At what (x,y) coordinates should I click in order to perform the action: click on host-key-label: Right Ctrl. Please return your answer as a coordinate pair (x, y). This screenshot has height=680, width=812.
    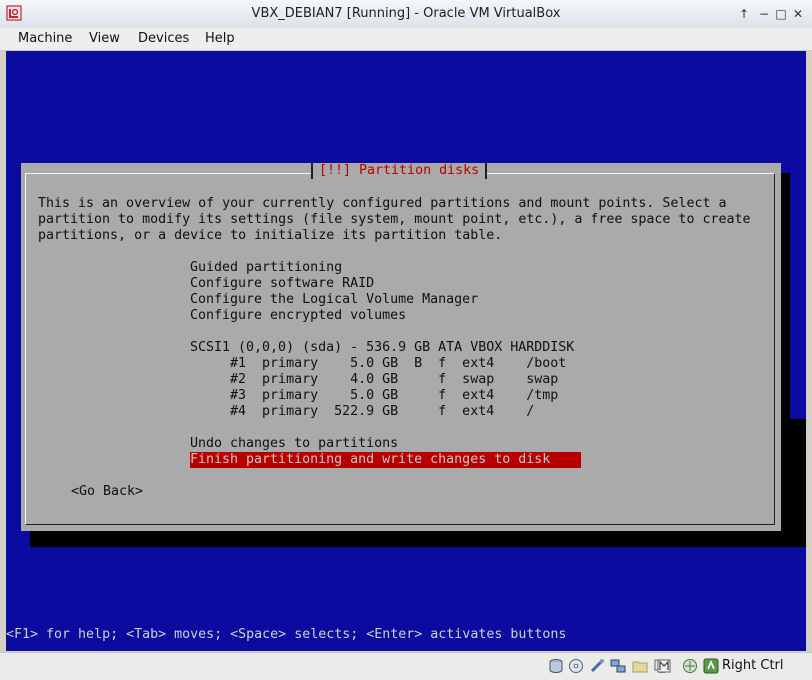
    Looking at the image, I should click on (753, 665).